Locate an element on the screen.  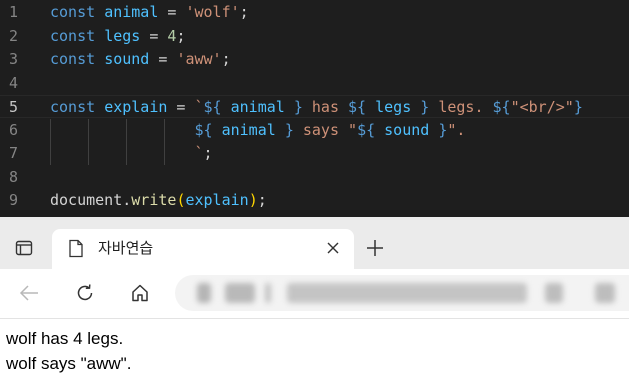
code-token: write is located at coordinates (154, 200).